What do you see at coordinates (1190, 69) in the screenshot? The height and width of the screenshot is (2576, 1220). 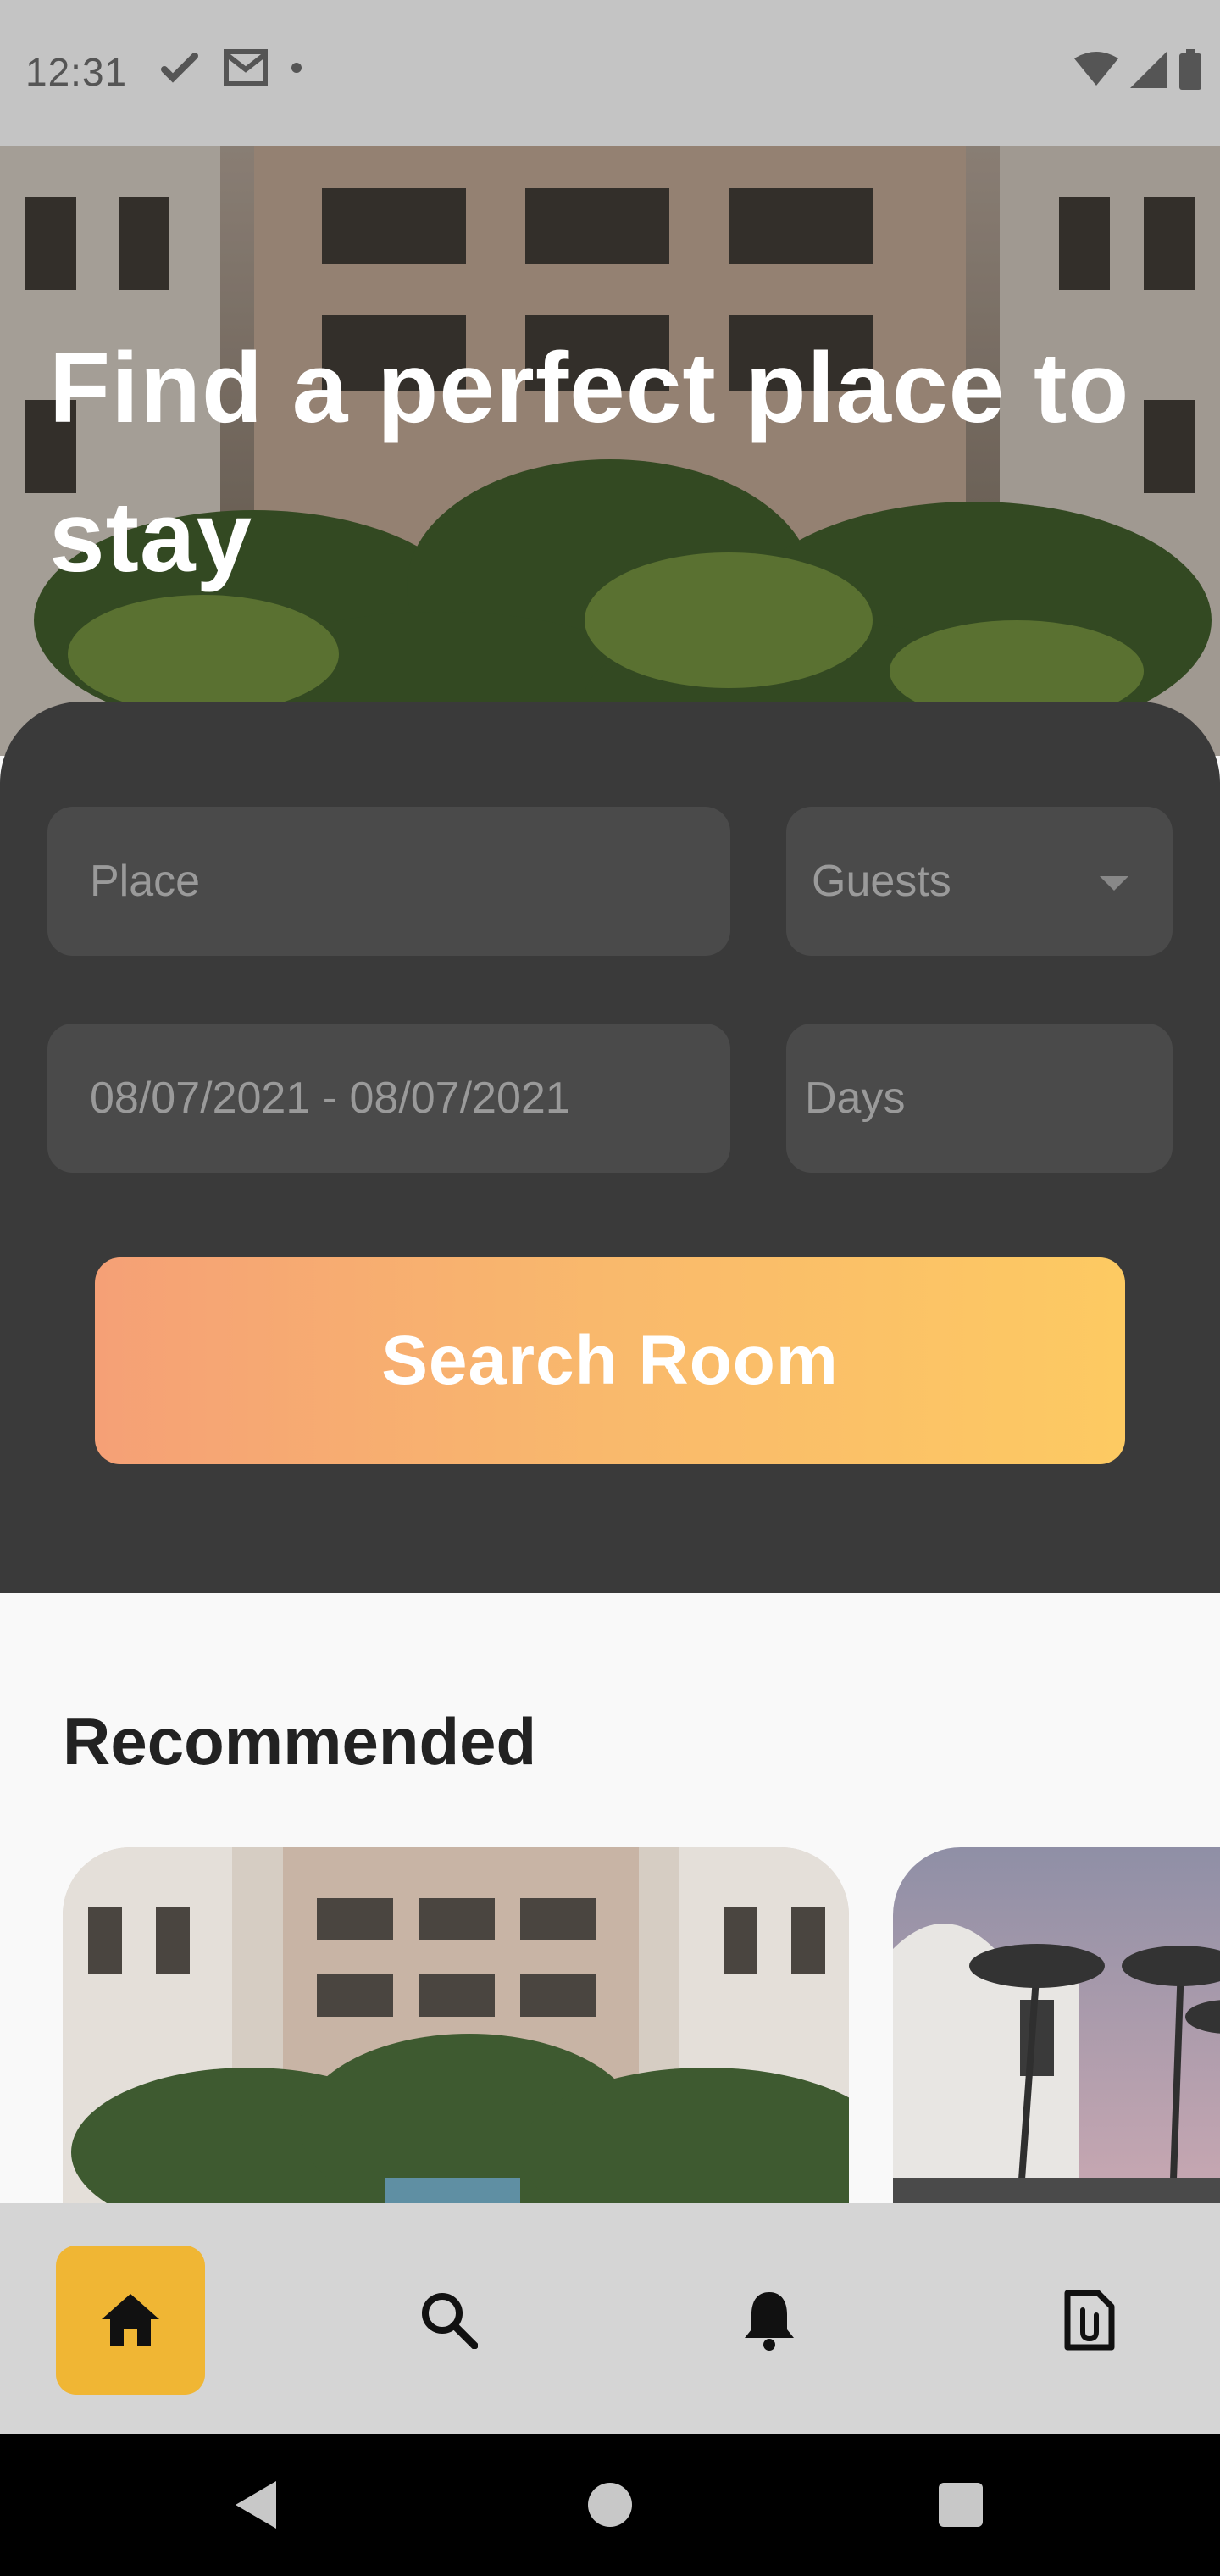 I see `battery-icon` at bounding box center [1190, 69].